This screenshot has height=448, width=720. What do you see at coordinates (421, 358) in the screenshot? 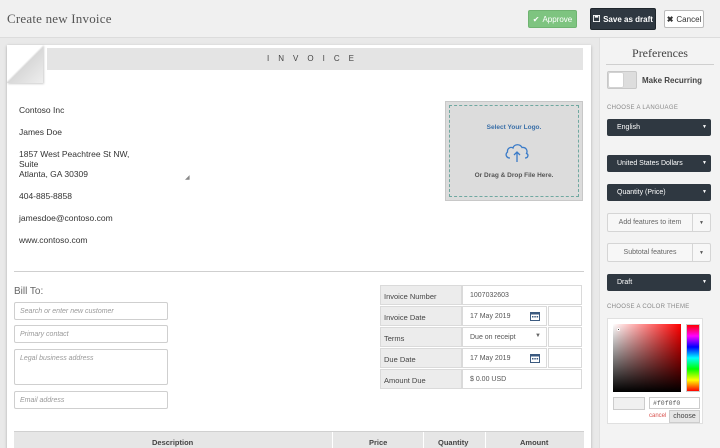
I see `due-date-label: Due Date` at bounding box center [421, 358].